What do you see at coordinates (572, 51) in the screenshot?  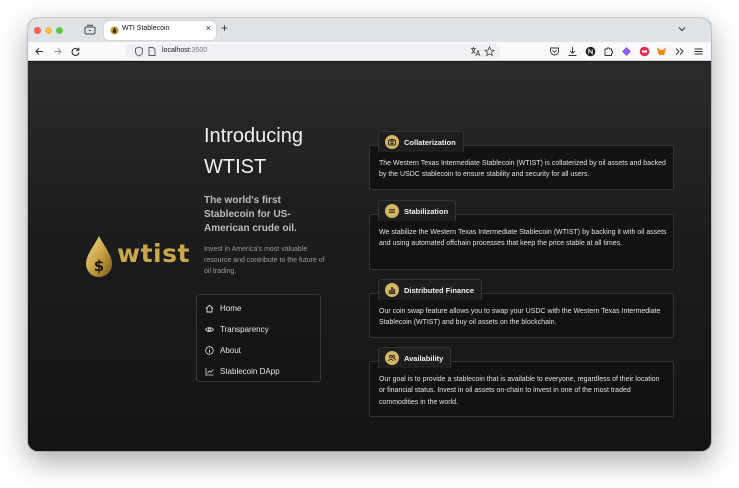 I see `download-icon` at bounding box center [572, 51].